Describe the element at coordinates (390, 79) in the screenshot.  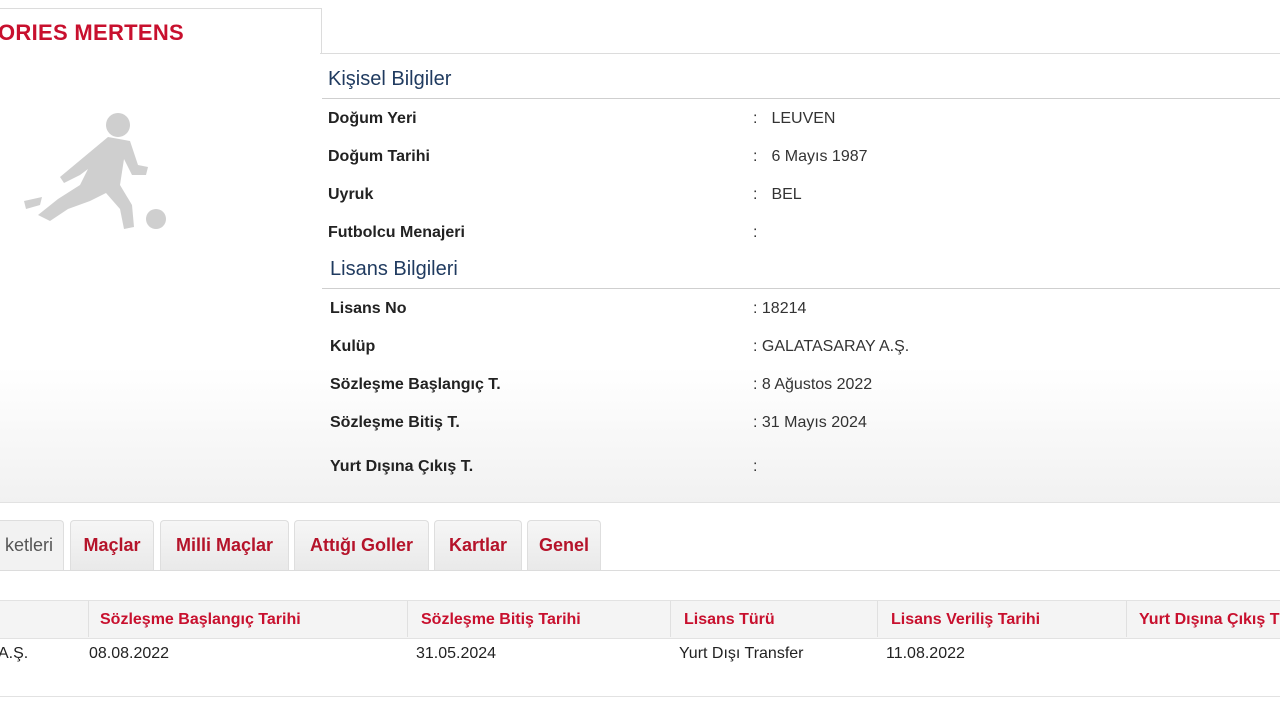
I see `personal-info-title: Kişisel Bilgiler` at that location.